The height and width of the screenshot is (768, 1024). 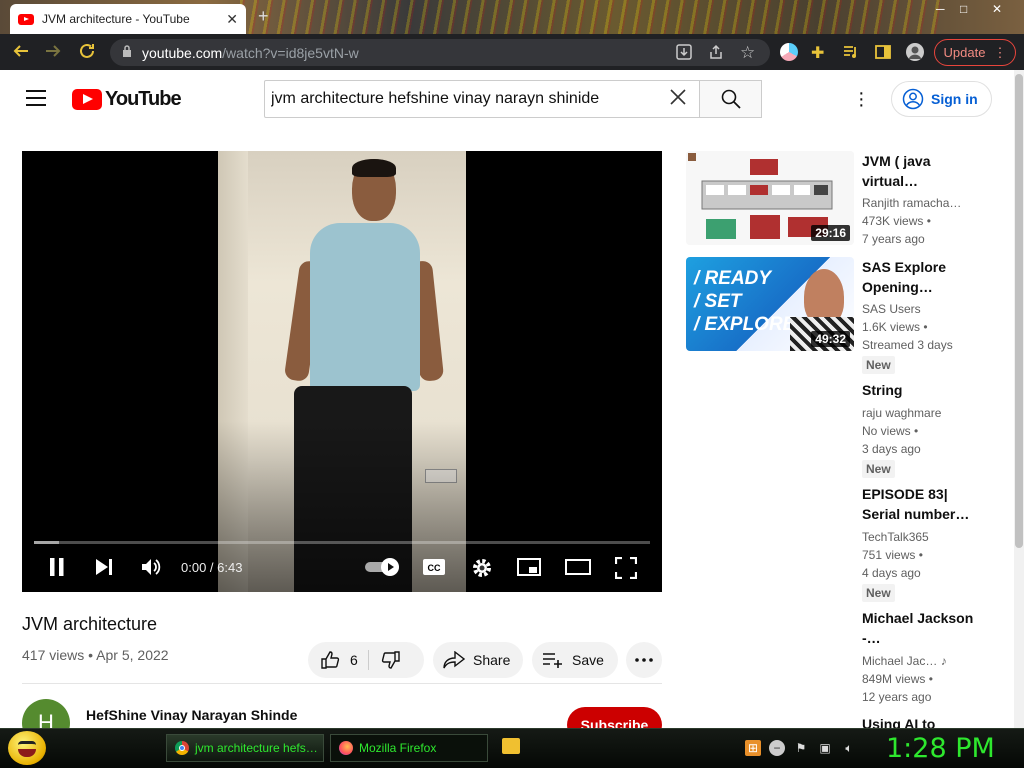 I want to click on recommendation-age: 12 years ago, so click(x=897, y=697).